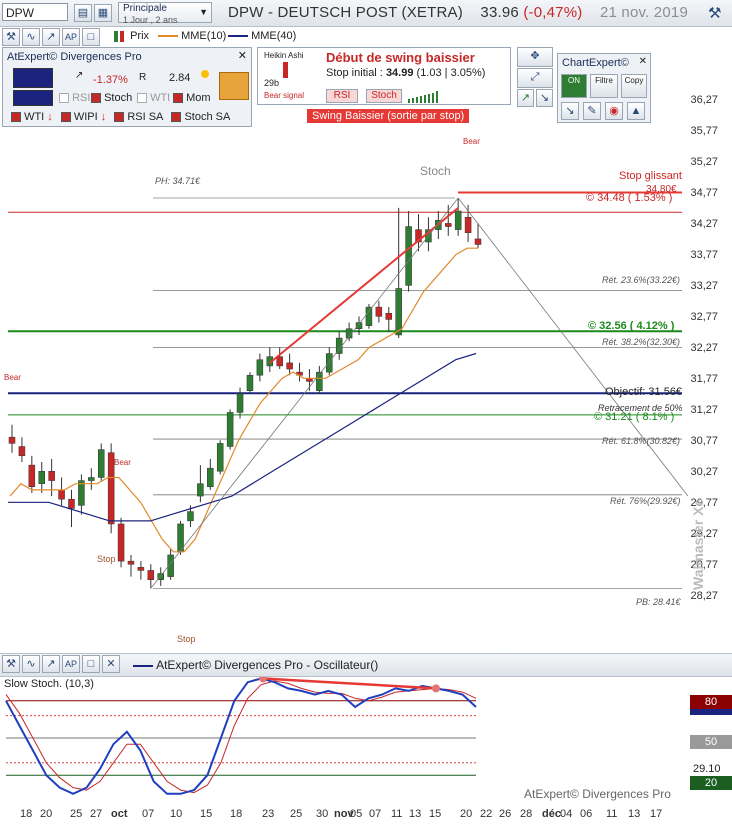 This screenshot has width=732, height=824. Describe the element at coordinates (342, 96) in the screenshot. I see `rsi-button: RSI` at that location.